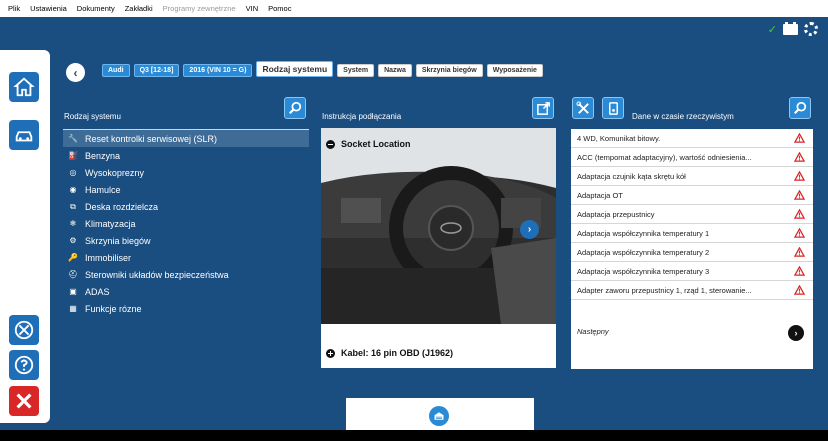 The height and width of the screenshot is (441, 828). I want to click on right-search-button, so click(800, 108).